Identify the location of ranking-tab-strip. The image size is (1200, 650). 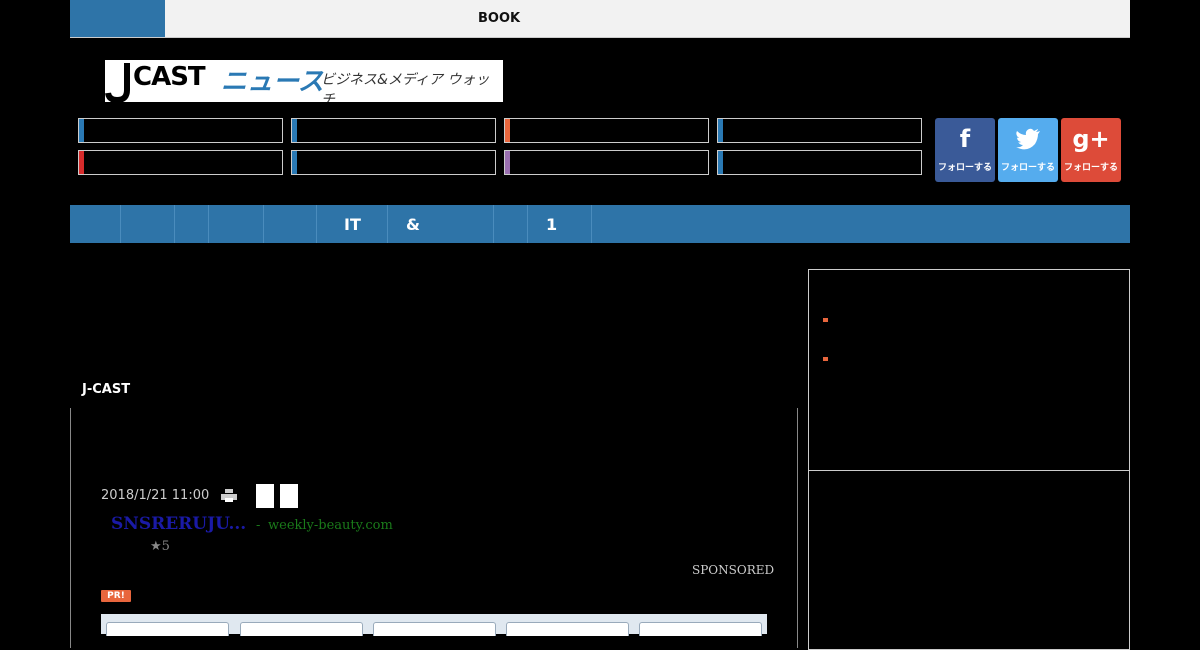
(434, 625).